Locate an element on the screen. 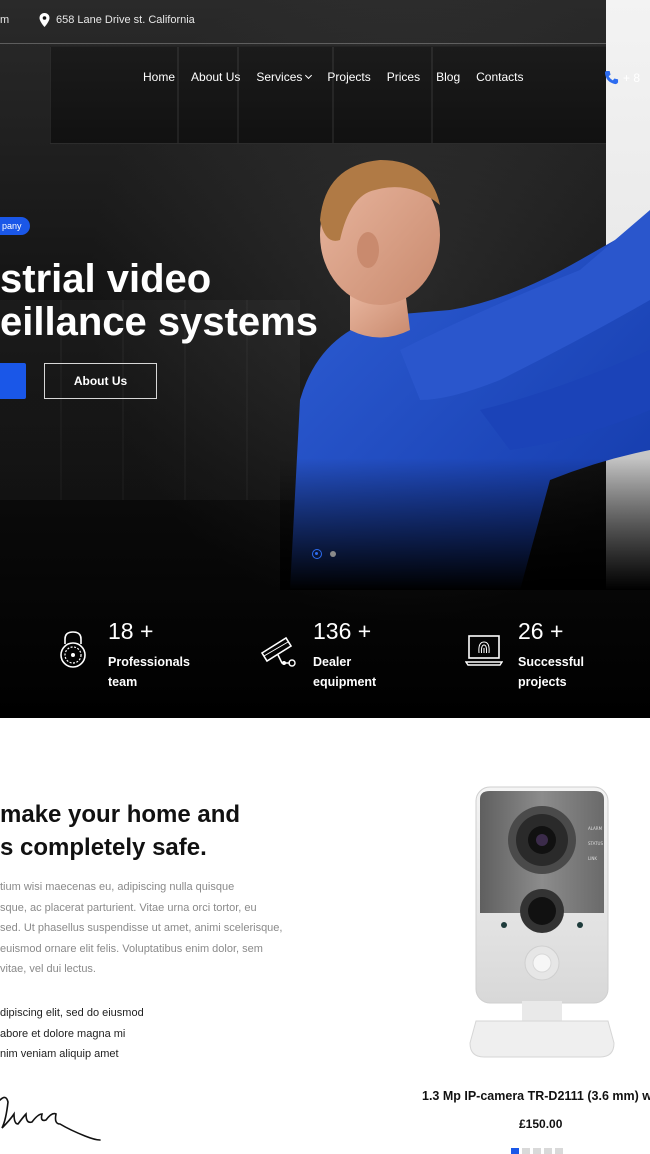 Image resolution: width=650 pixels, height=1154 pixels. nav-contacts: Contacts is located at coordinates (499, 77).